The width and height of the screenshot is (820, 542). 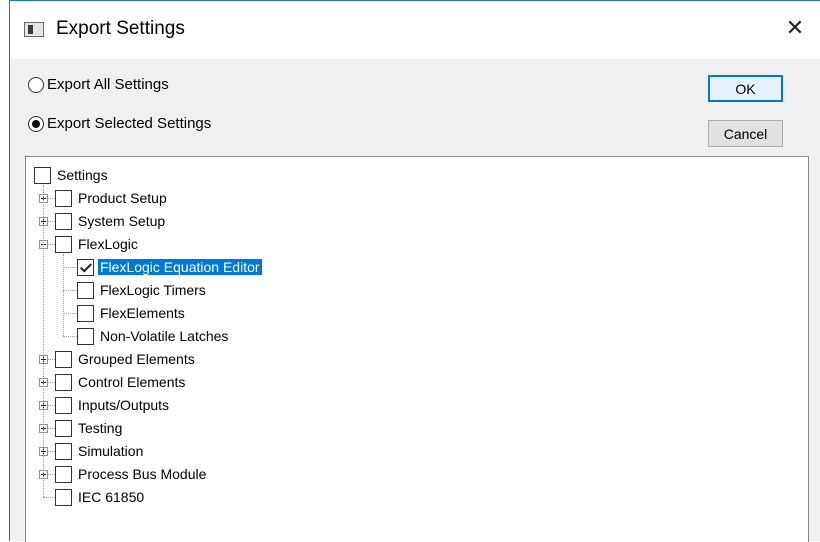 What do you see at coordinates (795, 28) in the screenshot?
I see `close-icon: ✕` at bounding box center [795, 28].